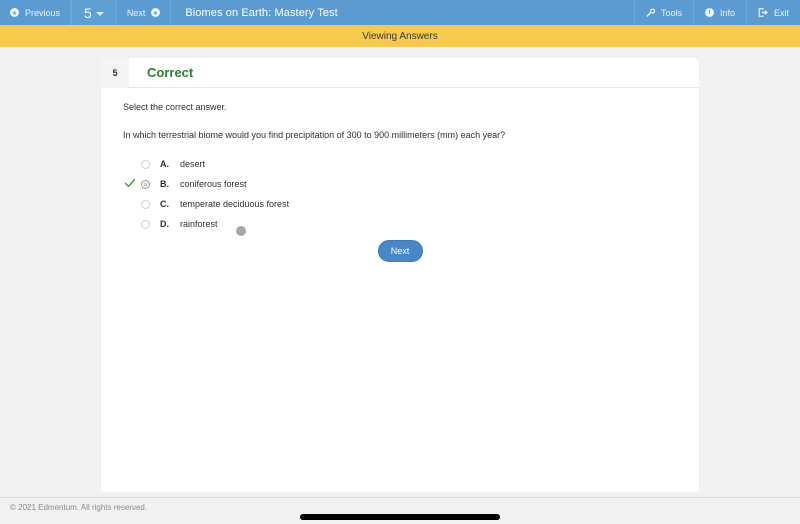 The width and height of the screenshot is (800, 524). Describe the element at coordinates (781, 12) in the screenshot. I see `exit-button-label: Exit` at that location.